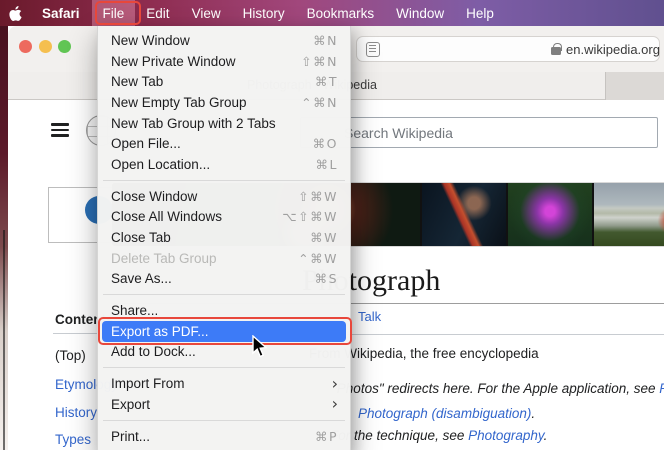  Describe the element at coordinates (60, 130) in the screenshot. I see `hamburger-menu-icon` at that location.